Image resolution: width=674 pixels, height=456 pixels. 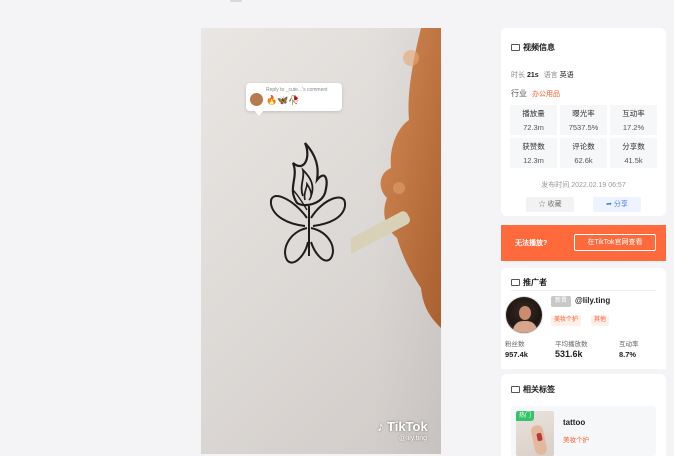 I want to click on reply-comment-sticker: Reply to _cute...'s comment 🔥🦋🥀, so click(x=294, y=99).